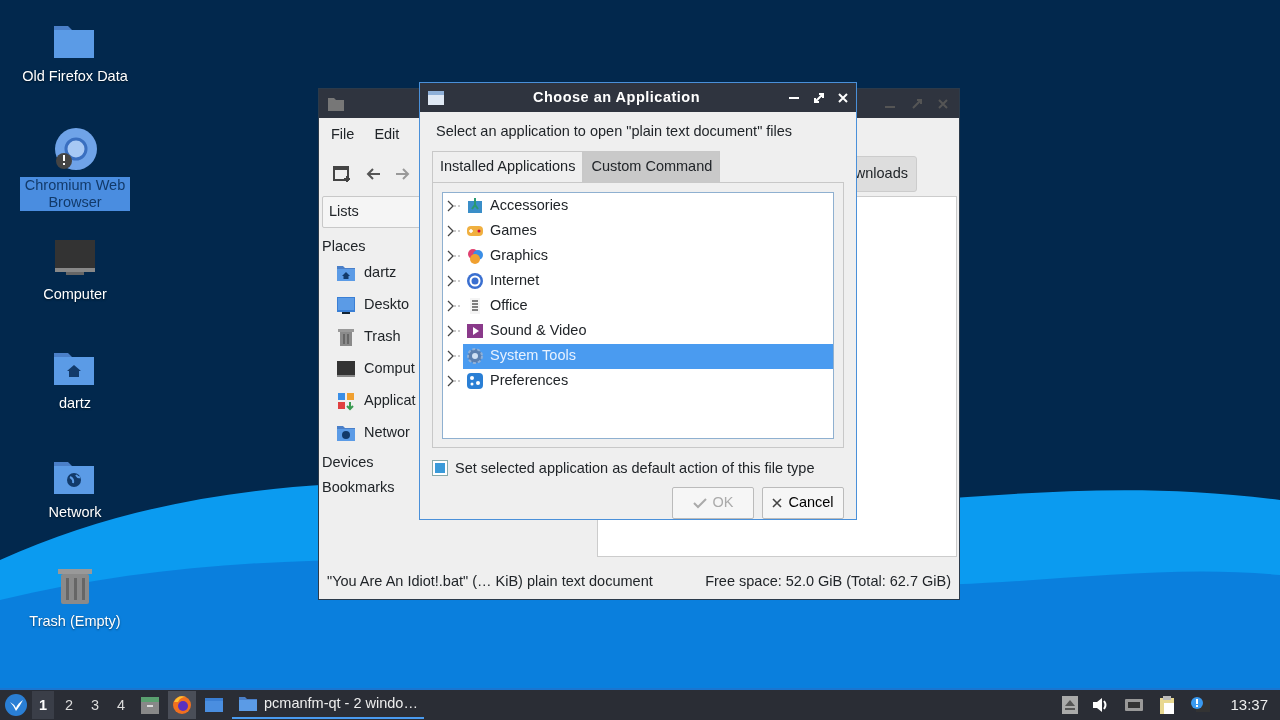  Describe the element at coordinates (346, 337) in the screenshot. I see `trash-icon` at that location.